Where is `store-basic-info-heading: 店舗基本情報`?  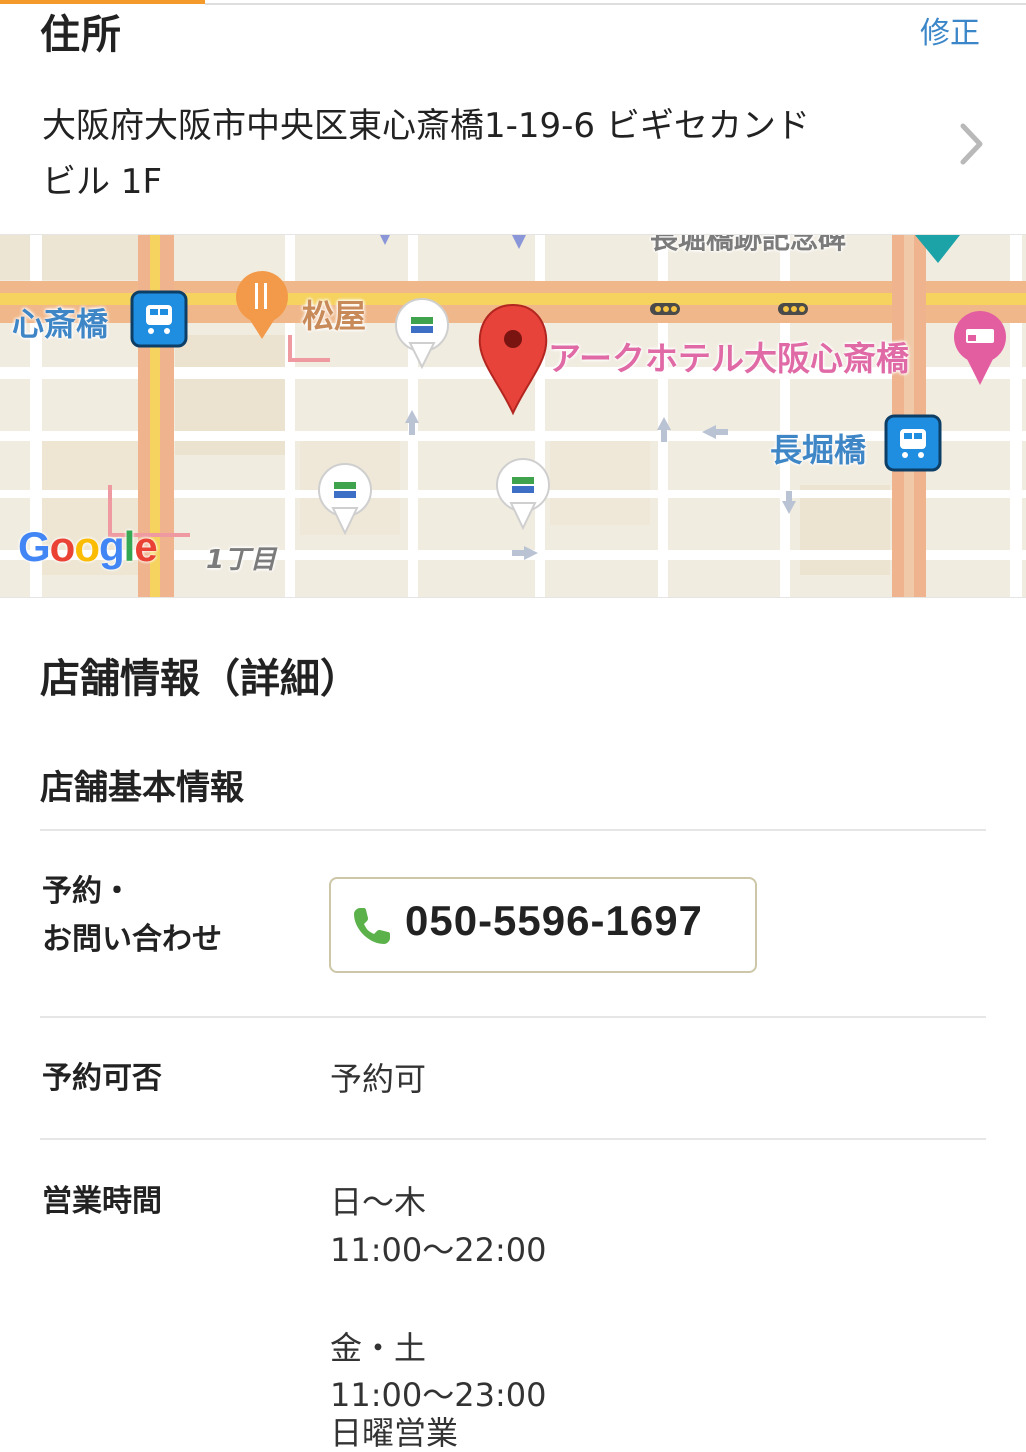
store-basic-info-heading: 店舗基本情報 is located at coordinates (142, 788).